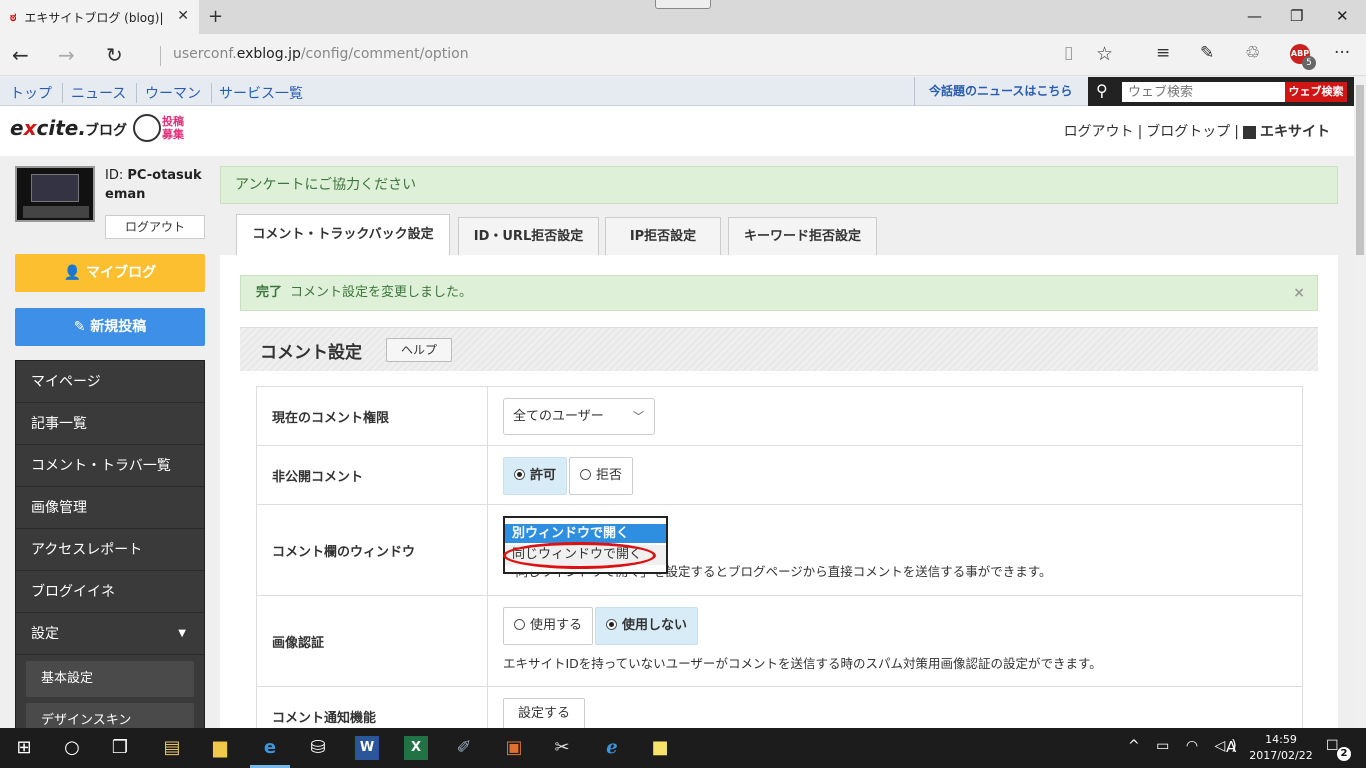 This screenshot has width=1366, height=768. Describe the element at coordinates (1281, 748) in the screenshot. I see `clock: 14:59 2017/02/22` at that location.